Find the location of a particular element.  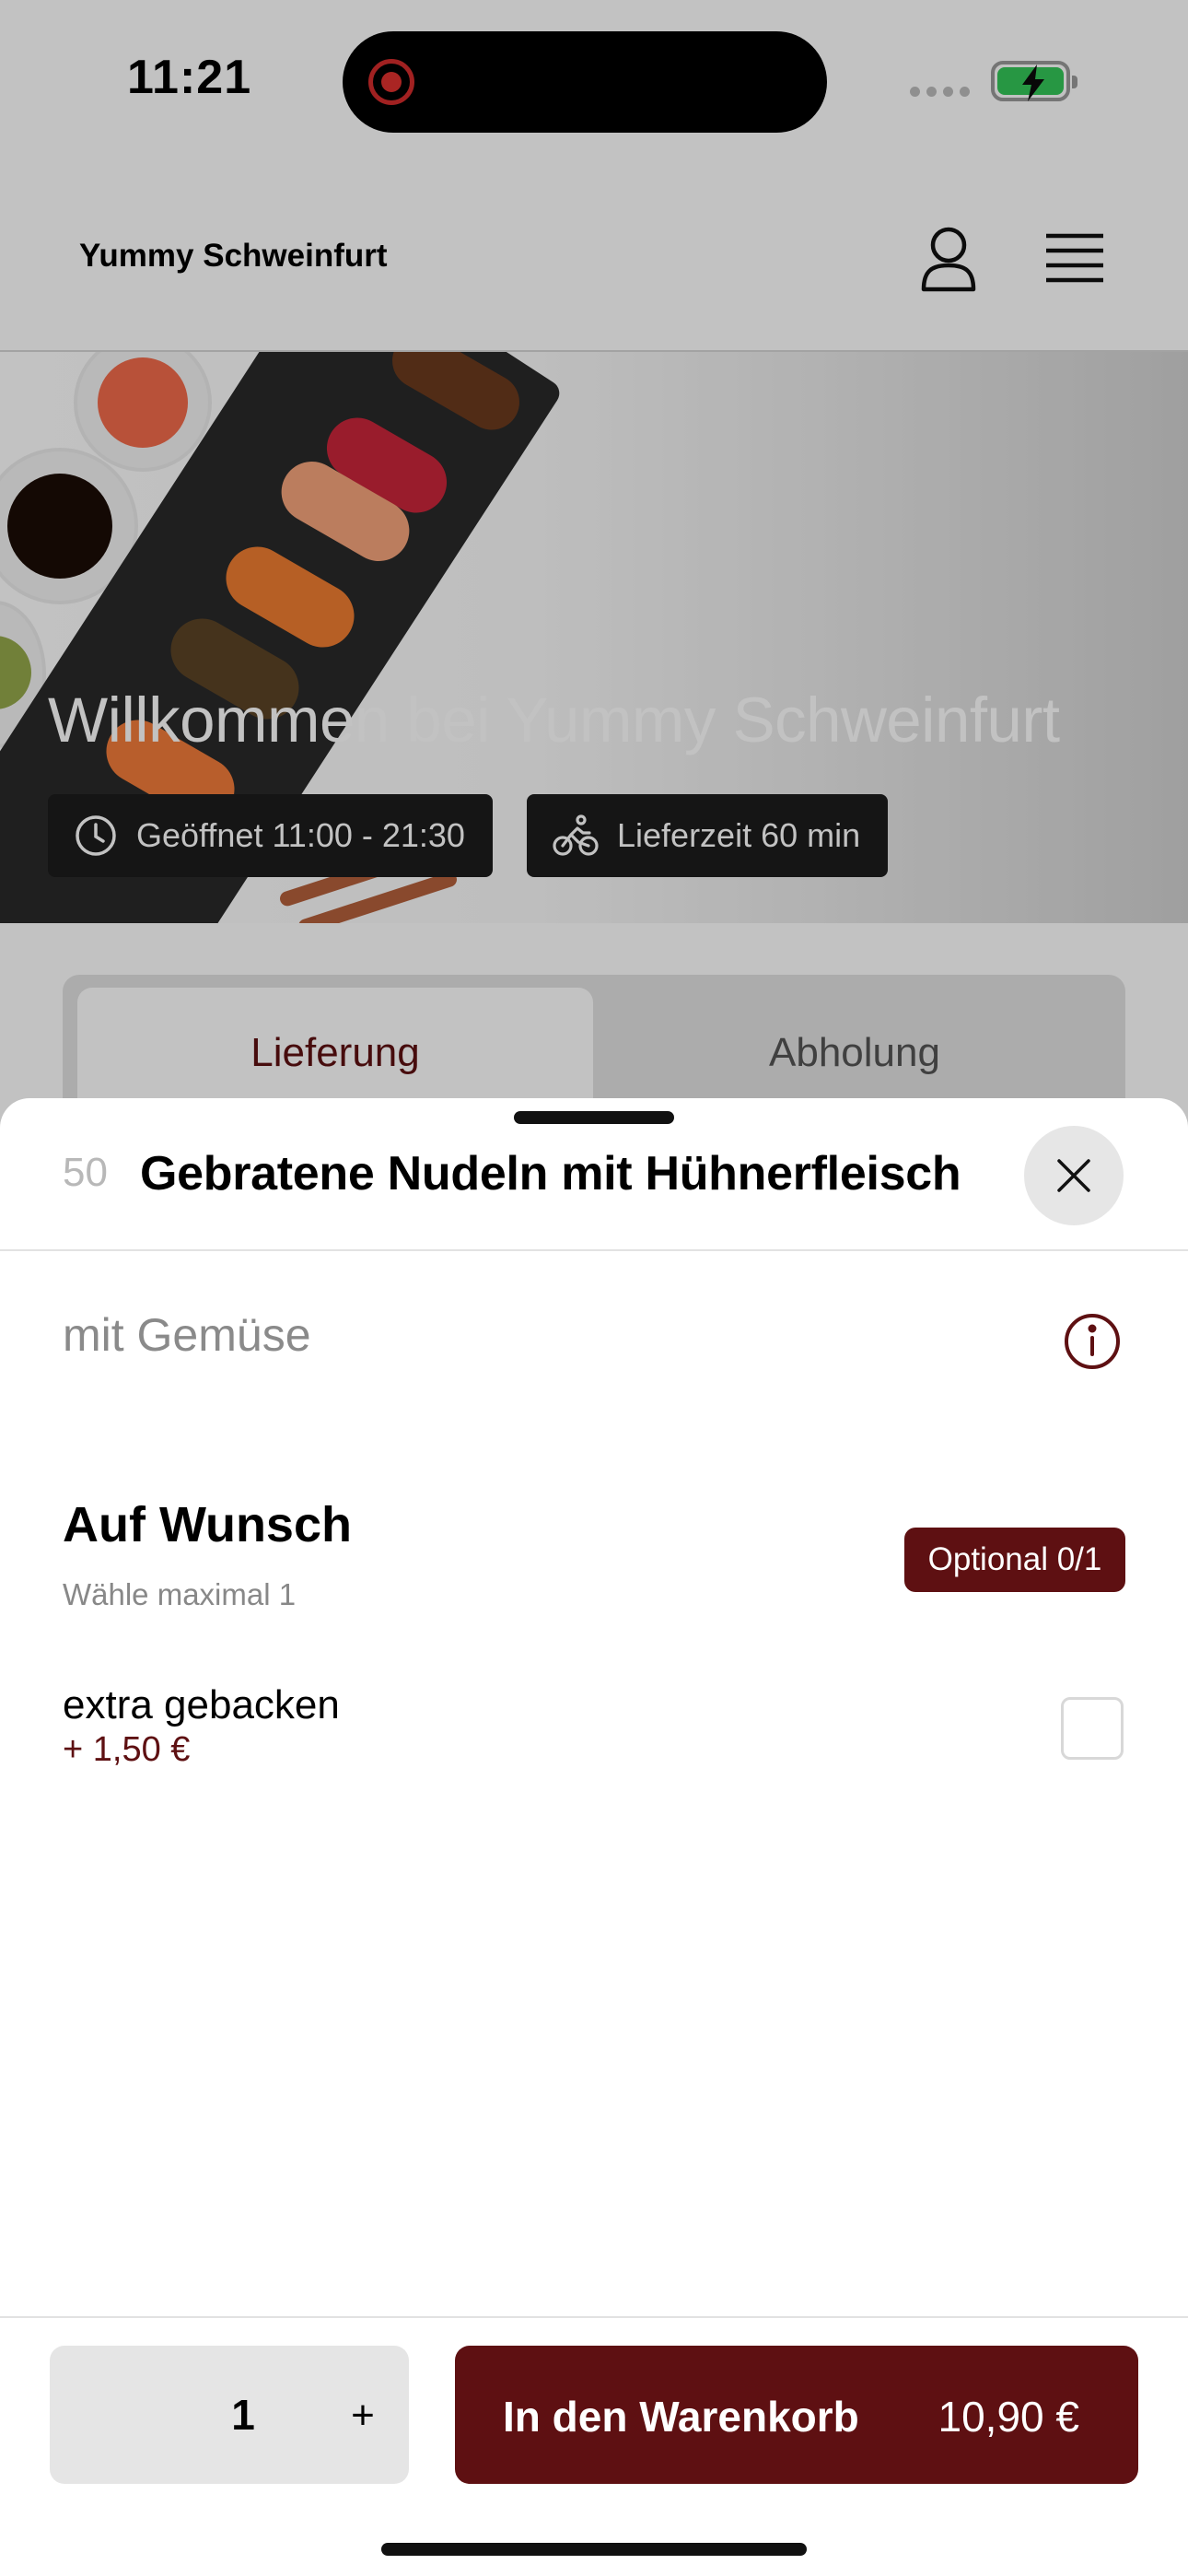

info-icon is located at coordinates (1092, 1344).